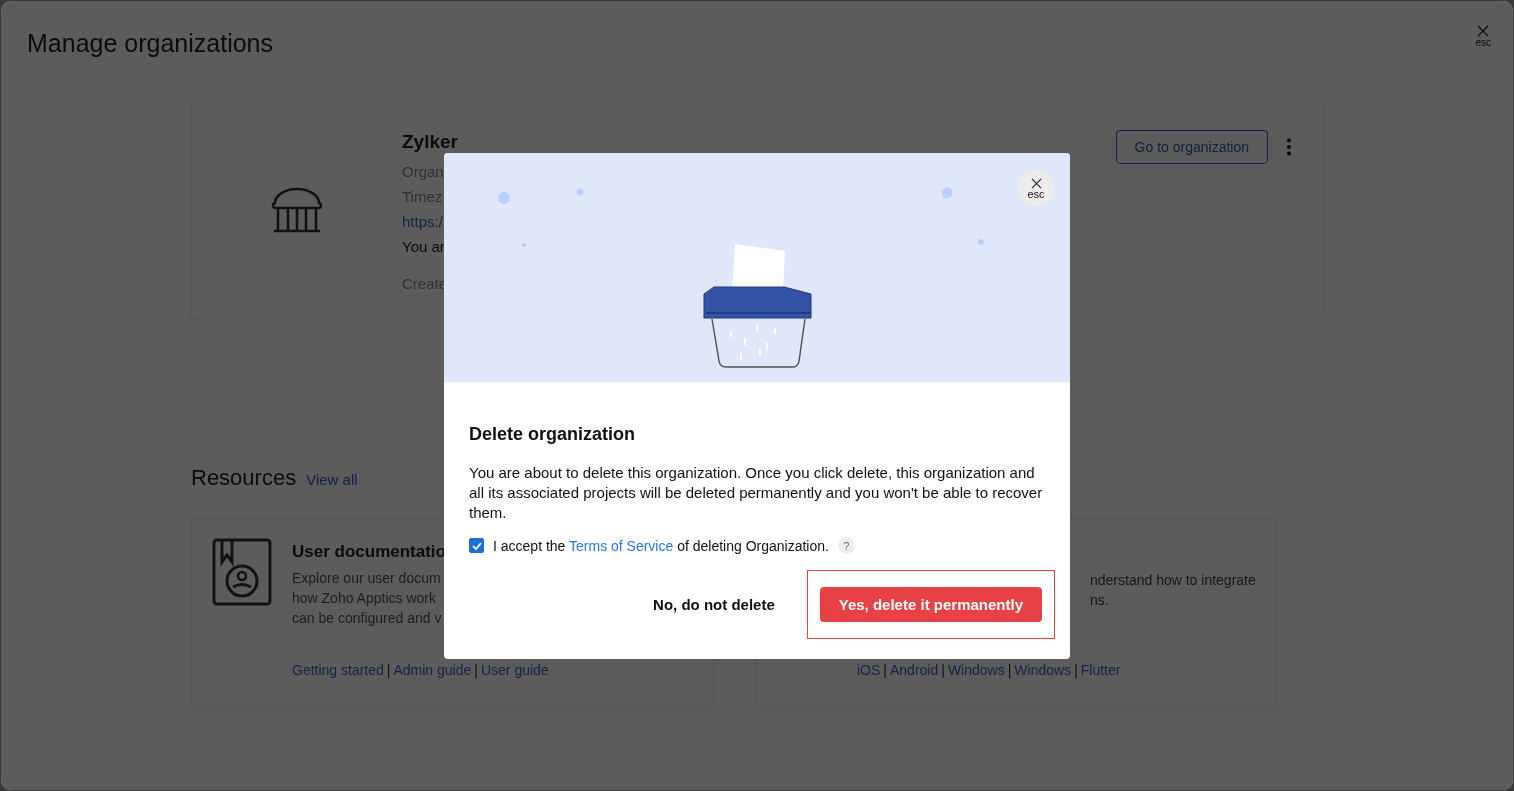 The width and height of the screenshot is (1514, 791). What do you see at coordinates (369, 552) in the screenshot?
I see `resource-title: User documentatio` at bounding box center [369, 552].